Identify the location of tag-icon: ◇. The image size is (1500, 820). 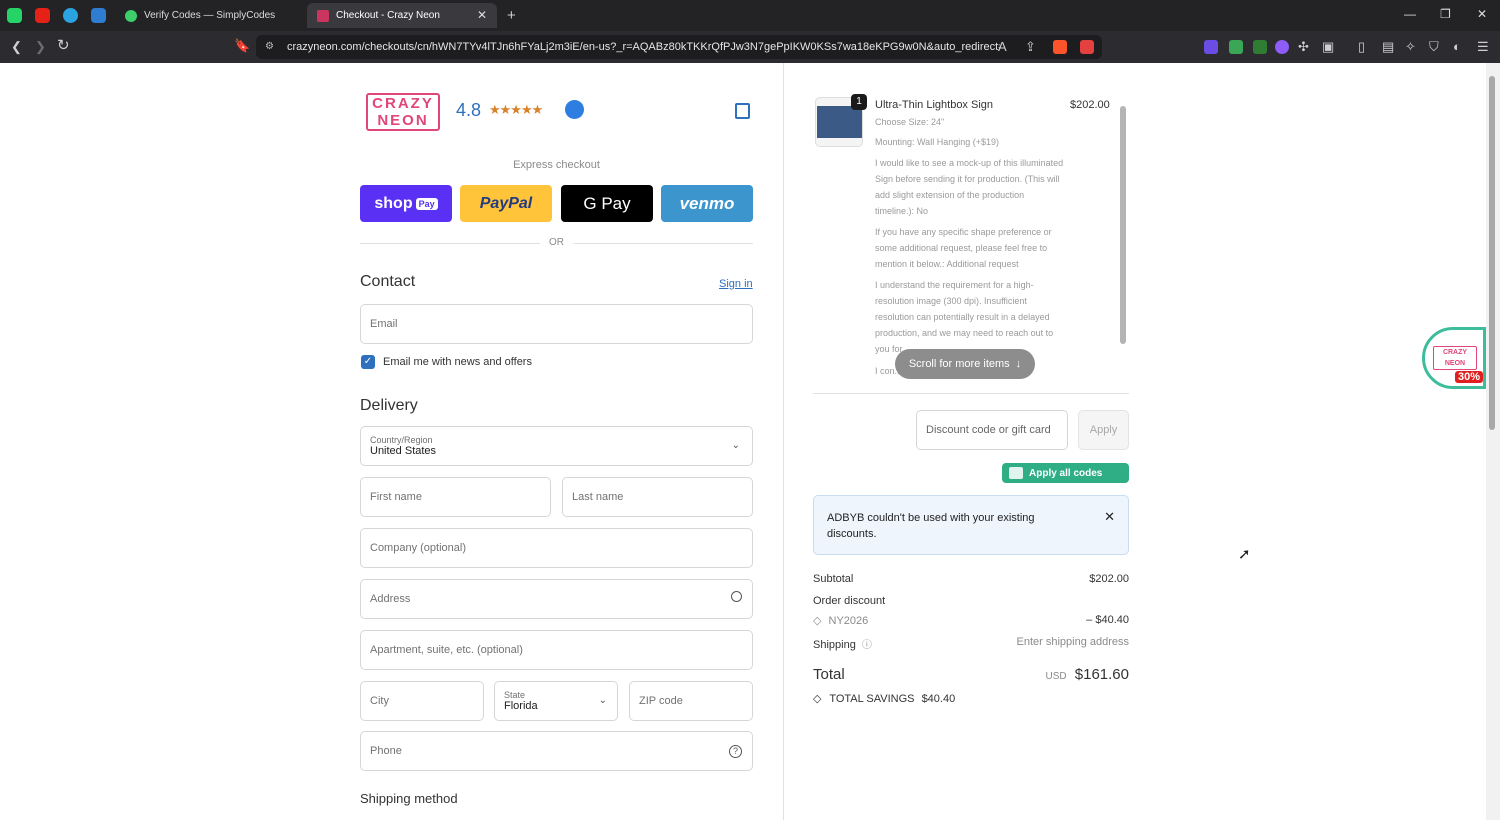
(817, 621).